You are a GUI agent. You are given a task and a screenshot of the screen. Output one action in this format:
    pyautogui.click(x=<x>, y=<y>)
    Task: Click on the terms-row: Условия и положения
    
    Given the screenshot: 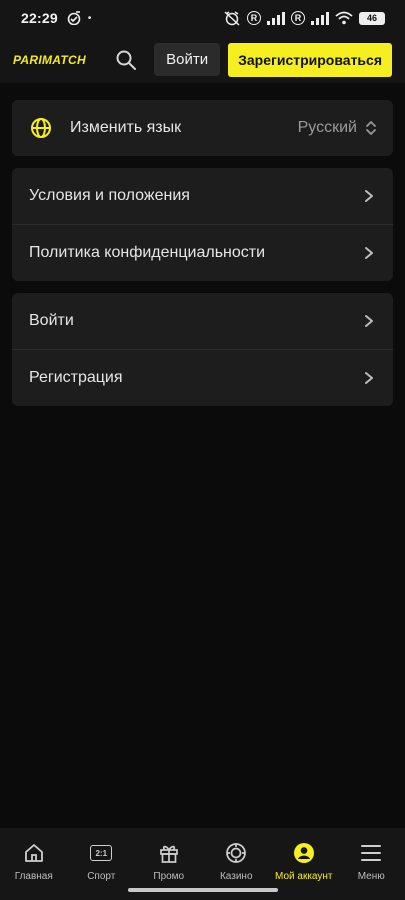 What is the action you would take?
    pyautogui.click(x=202, y=196)
    